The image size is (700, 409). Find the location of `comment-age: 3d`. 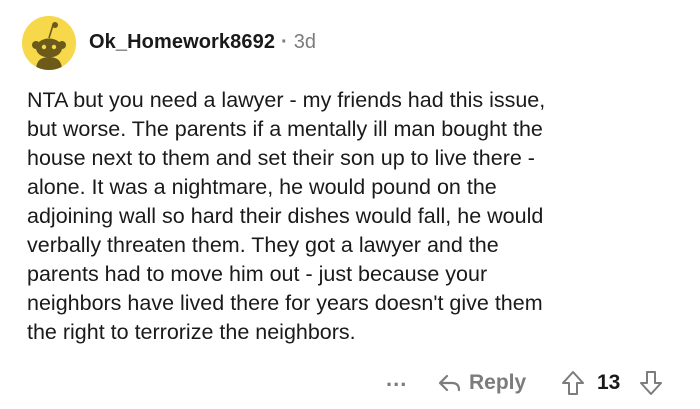

comment-age: 3d is located at coordinates (305, 42).